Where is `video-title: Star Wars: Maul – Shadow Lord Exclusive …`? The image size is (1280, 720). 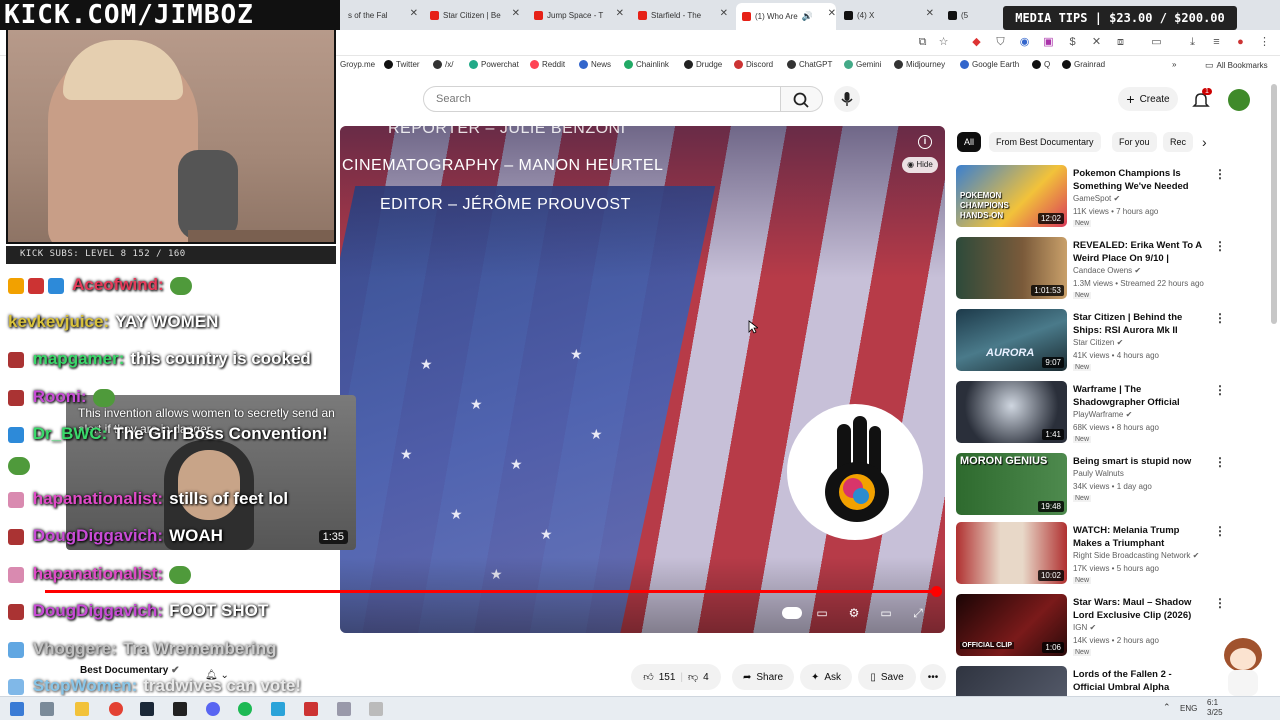 video-title: Star Wars: Maul – Shadow Lord Exclusive … is located at coordinates (1139, 609).